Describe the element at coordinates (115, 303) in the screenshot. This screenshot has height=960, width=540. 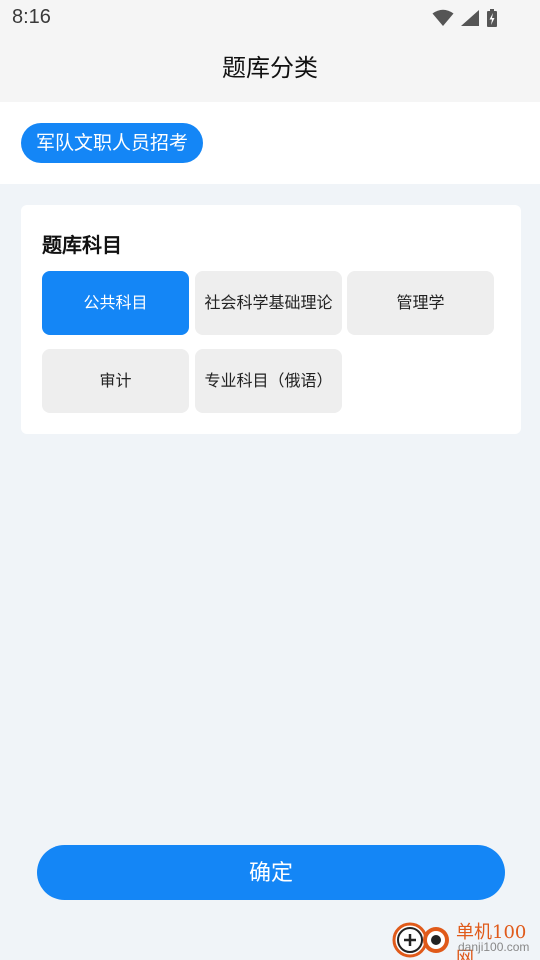
I see `subject-option-public: 公共科目` at that location.